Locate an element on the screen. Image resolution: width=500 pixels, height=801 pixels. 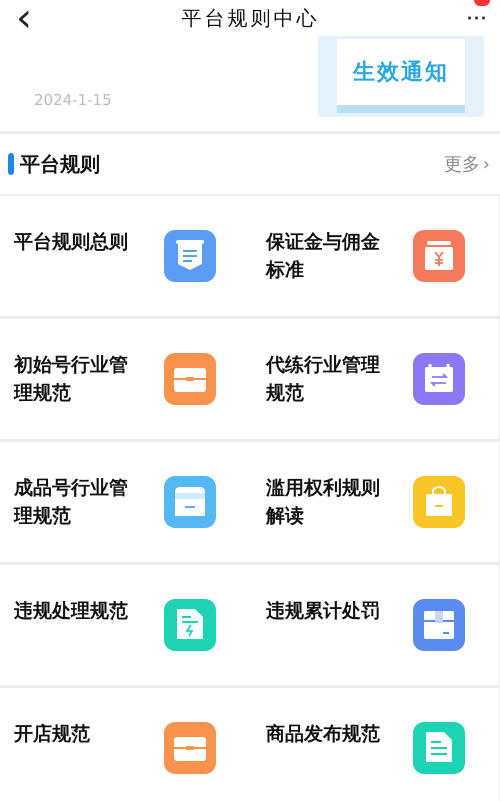
thumbnail-text: 生效通知 is located at coordinates (401, 73).